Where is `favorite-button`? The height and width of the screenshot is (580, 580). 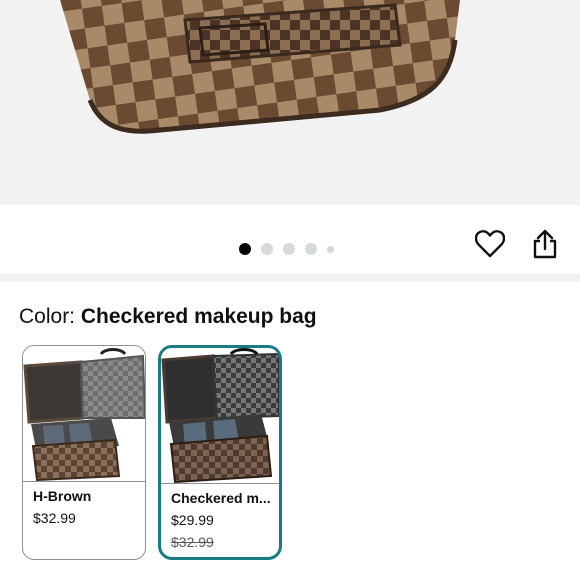 favorite-button is located at coordinates (490, 244).